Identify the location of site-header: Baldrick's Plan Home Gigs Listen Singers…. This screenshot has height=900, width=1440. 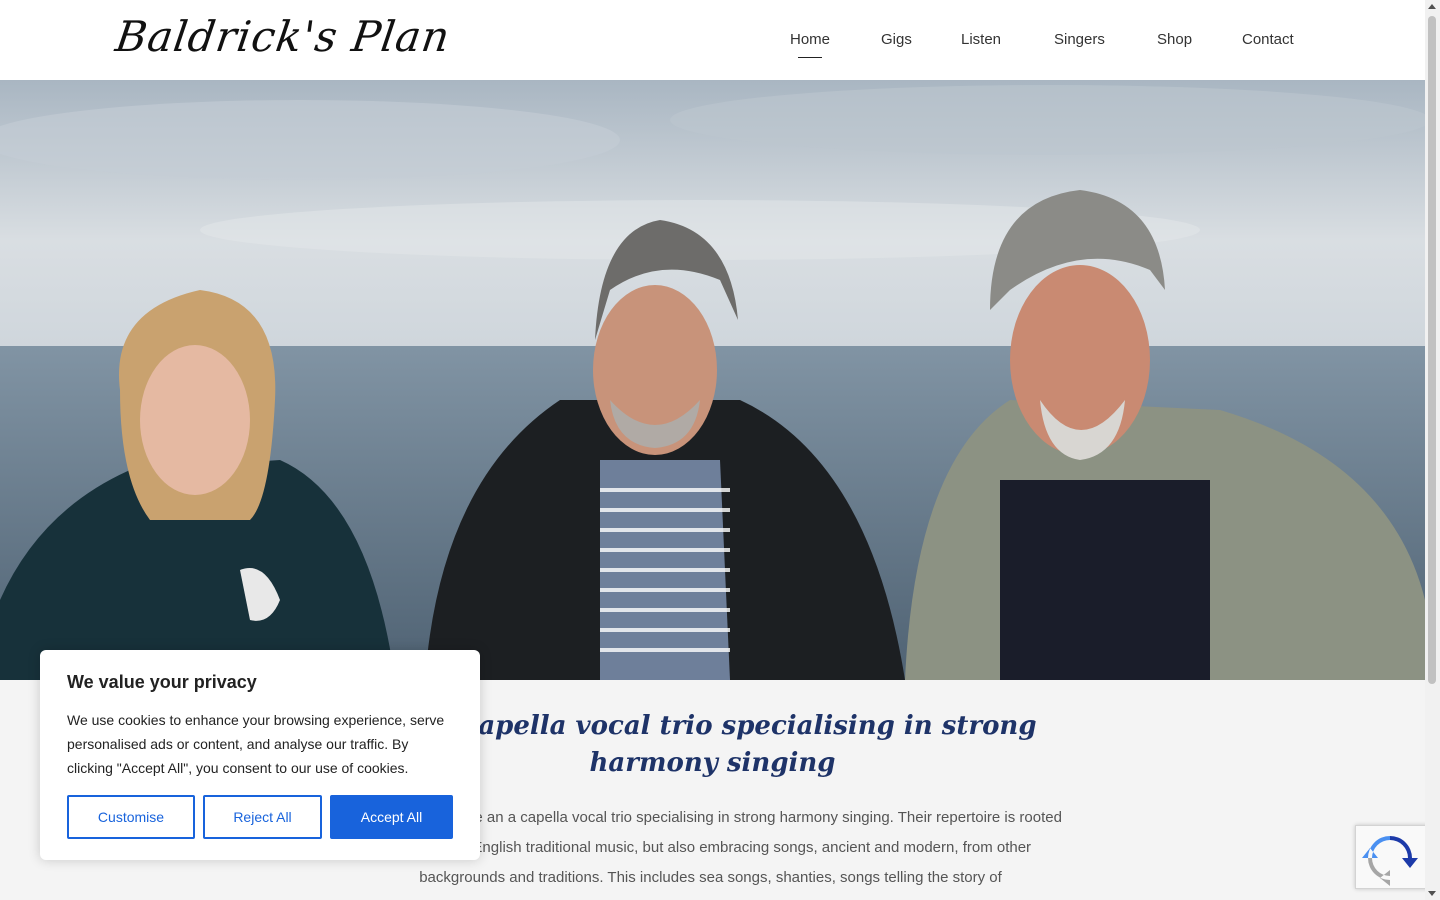
(712, 40).